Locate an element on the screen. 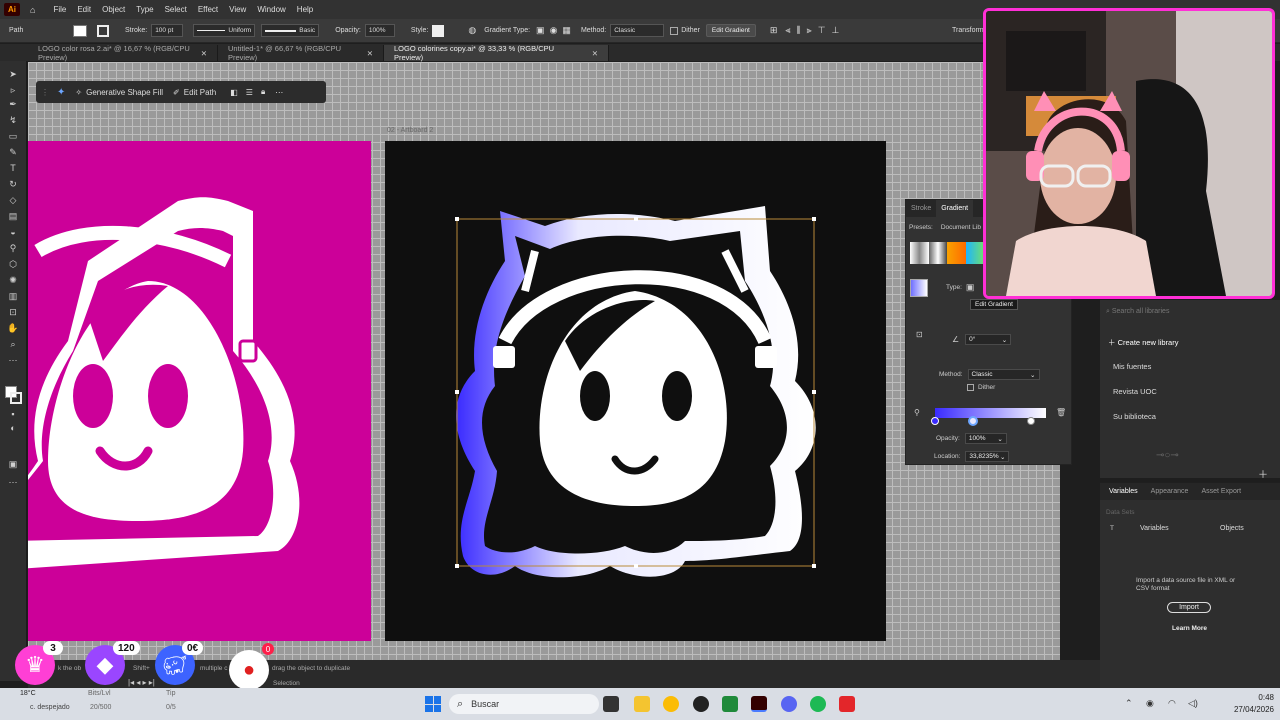  method-dropdown: Classic ⌄ is located at coordinates (1003, 374).